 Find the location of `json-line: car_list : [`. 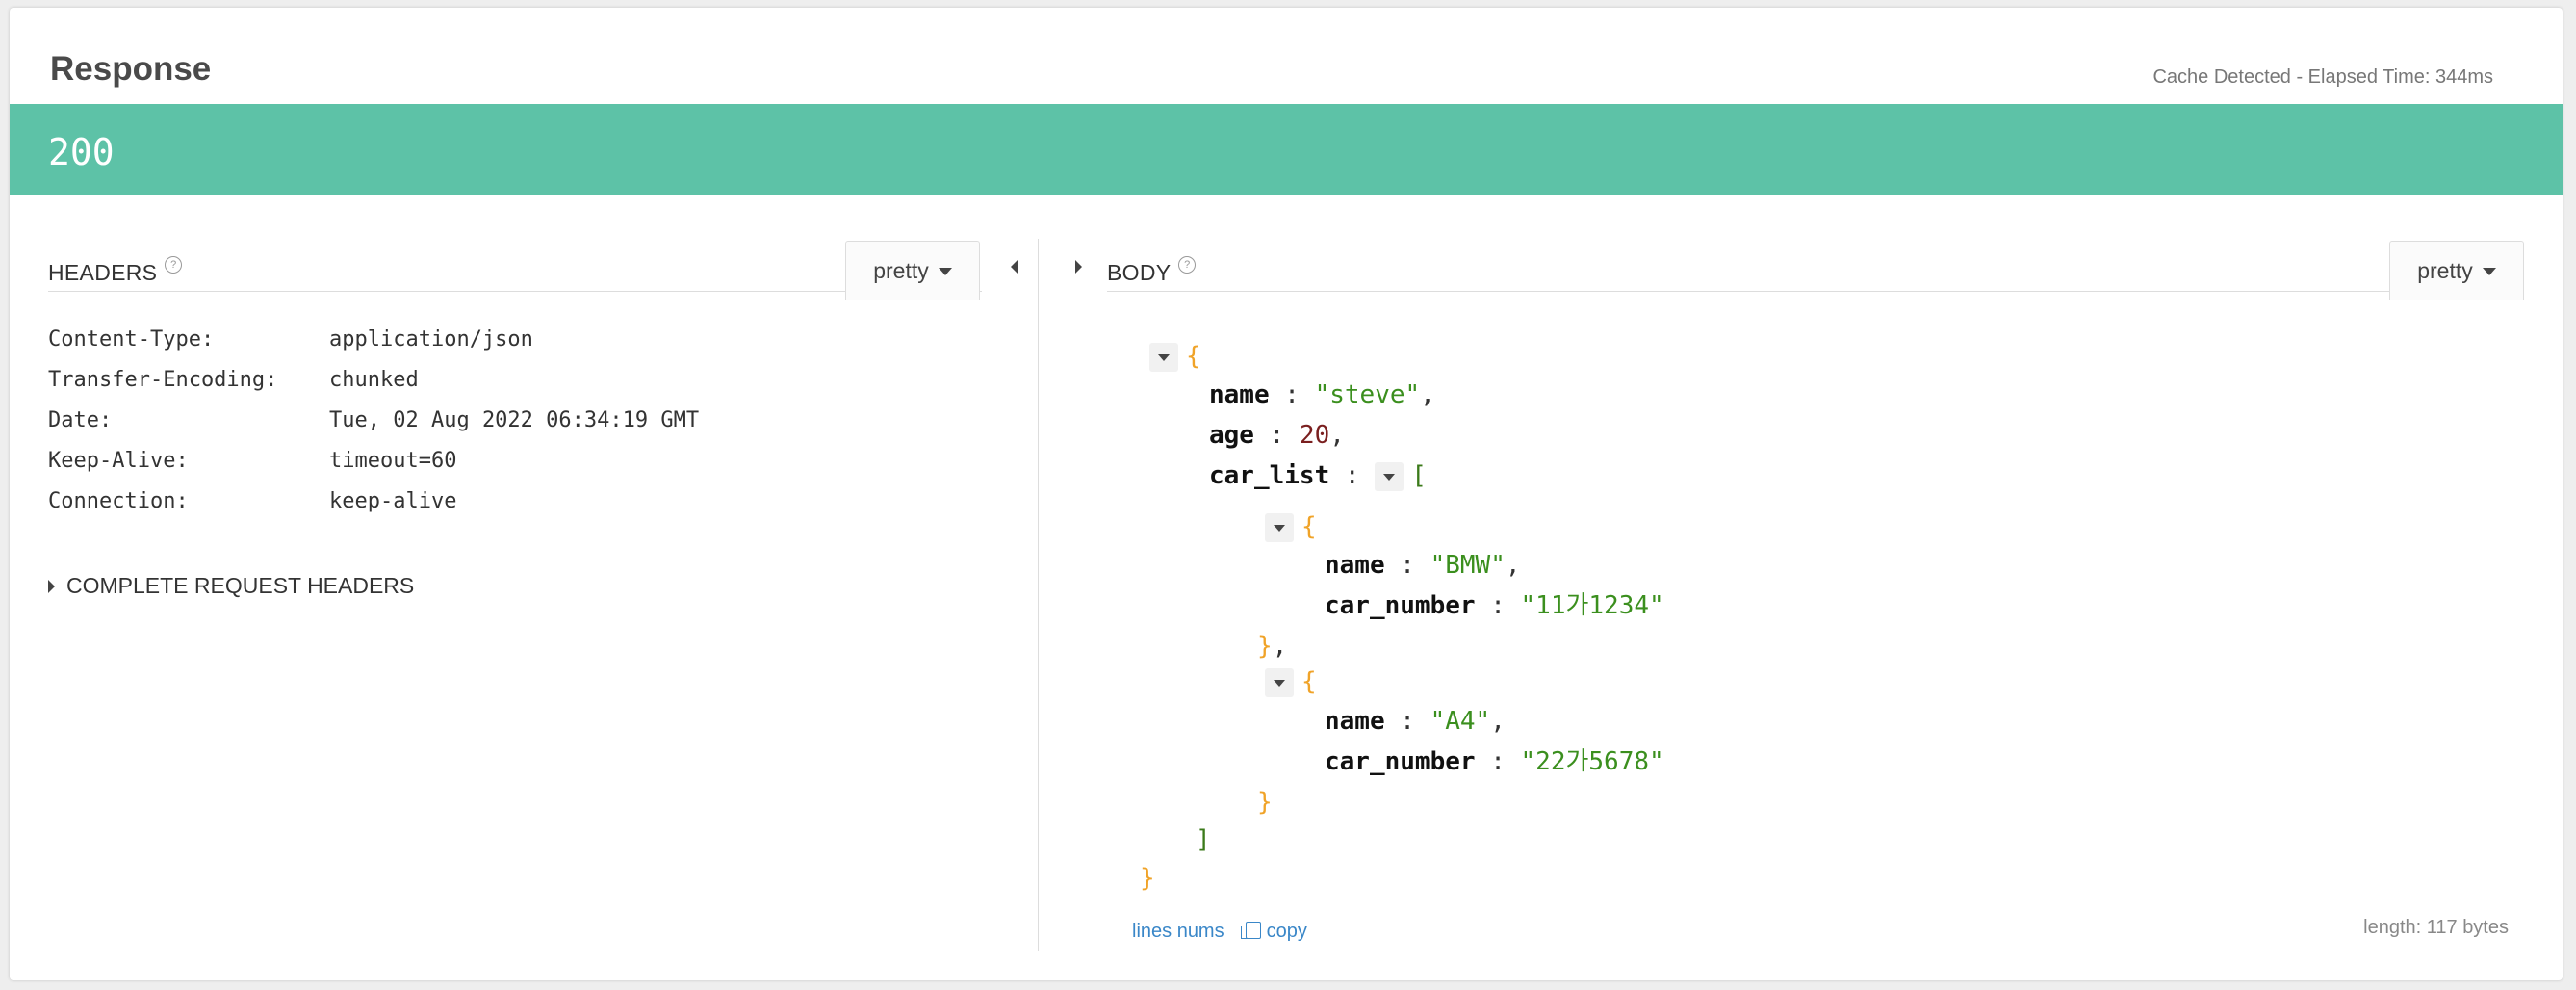

json-line: car_list : [ is located at coordinates (1318, 475).